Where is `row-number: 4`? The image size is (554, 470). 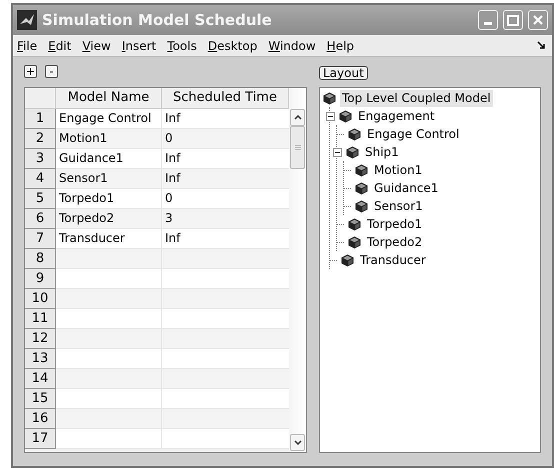
row-number: 4 is located at coordinates (40, 179).